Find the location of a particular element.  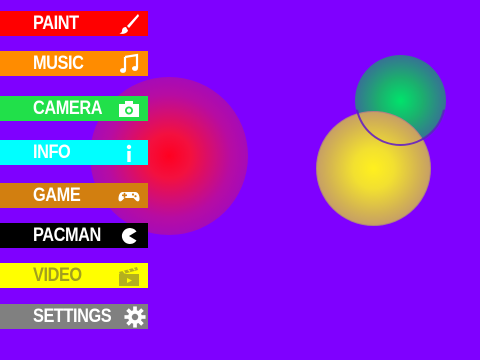

menu-item-video: VIDEO is located at coordinates (74, 275).